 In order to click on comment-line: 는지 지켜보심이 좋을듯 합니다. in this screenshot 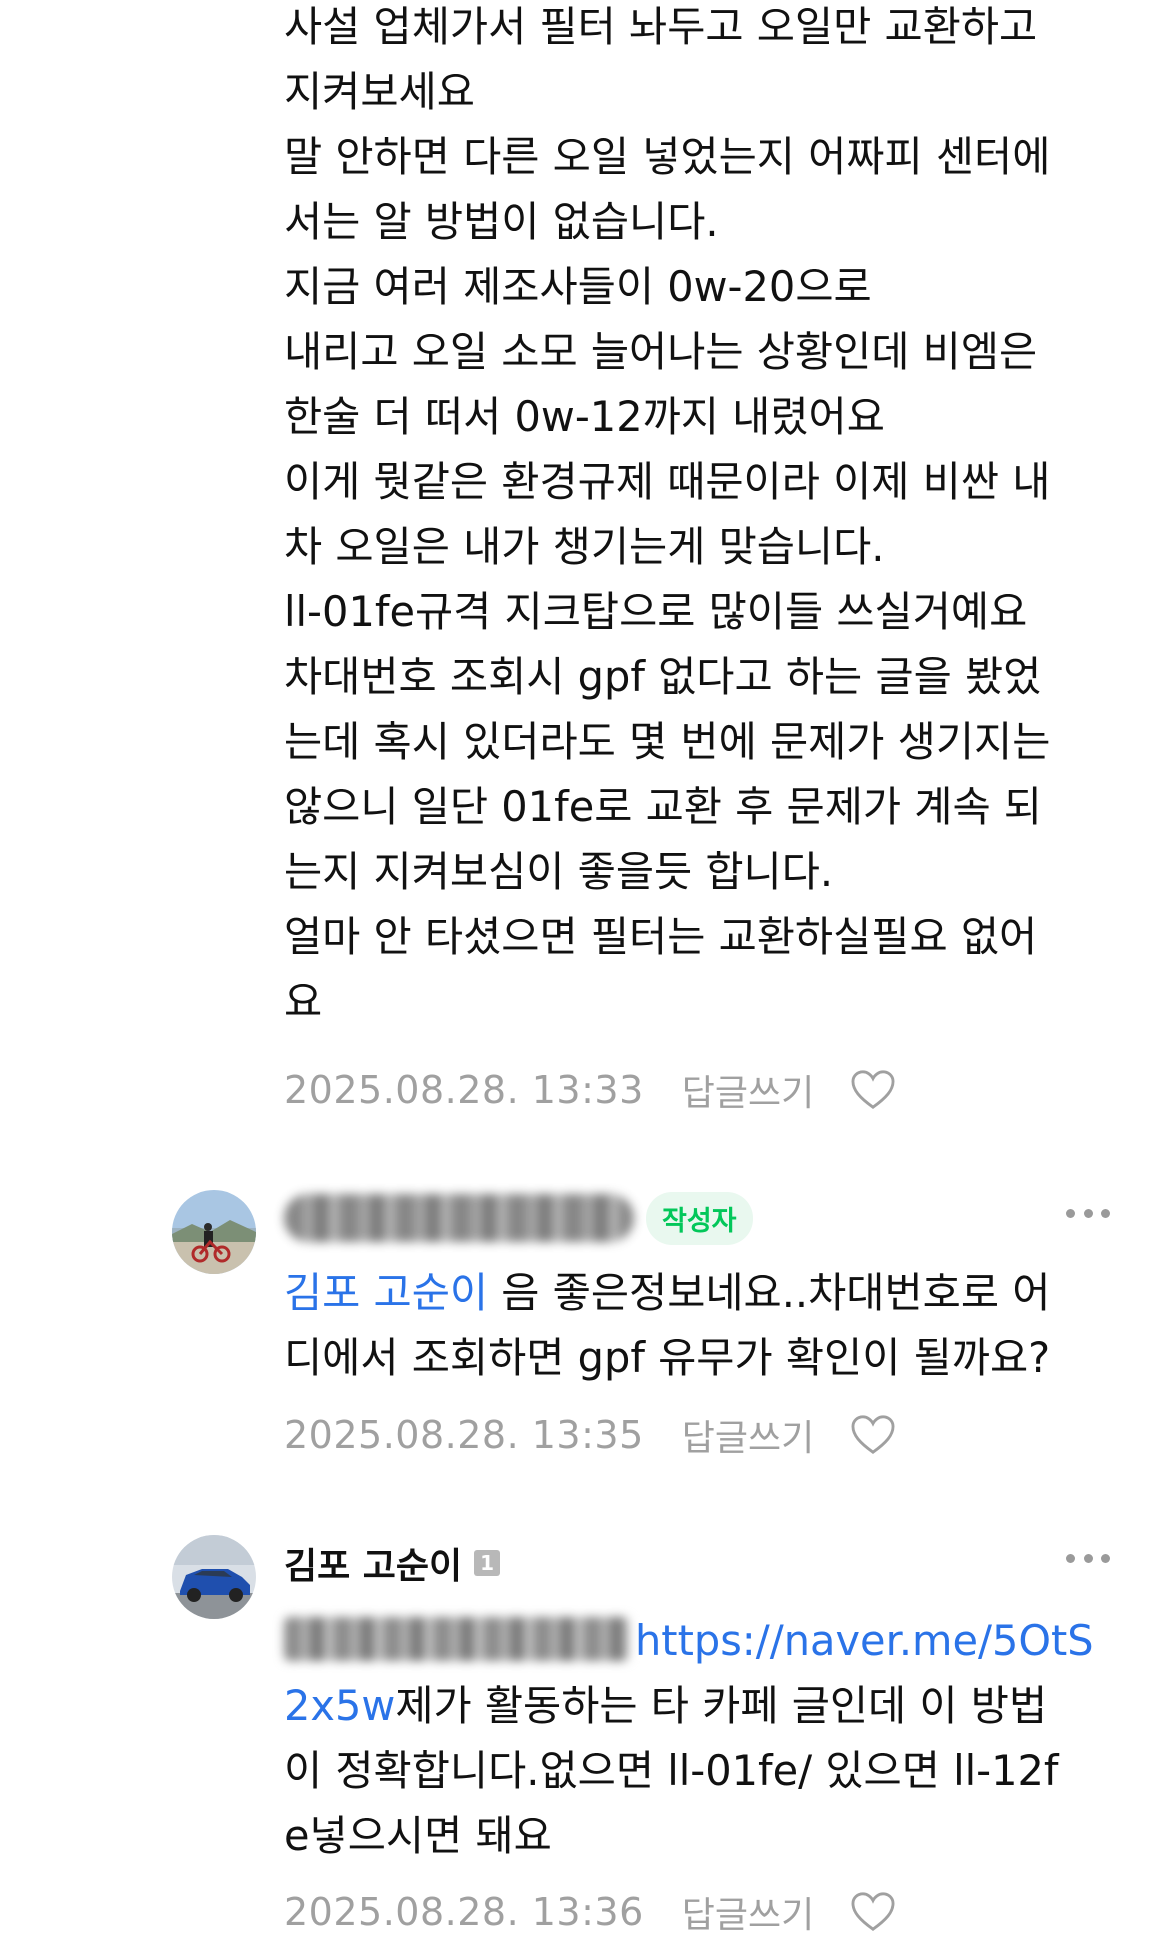, I will do `click(559, 871)`.